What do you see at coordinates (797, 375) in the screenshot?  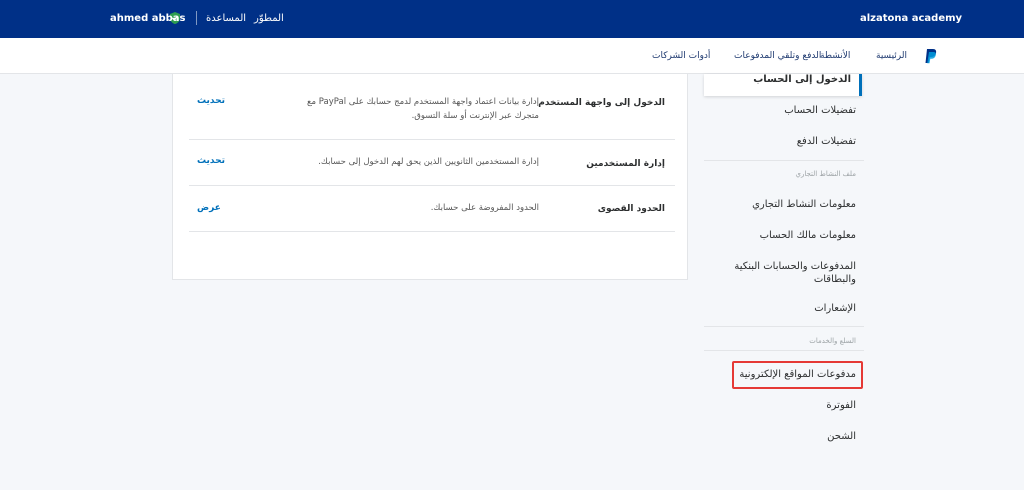 I see `highlight-box` at bounding box center [797, 375].